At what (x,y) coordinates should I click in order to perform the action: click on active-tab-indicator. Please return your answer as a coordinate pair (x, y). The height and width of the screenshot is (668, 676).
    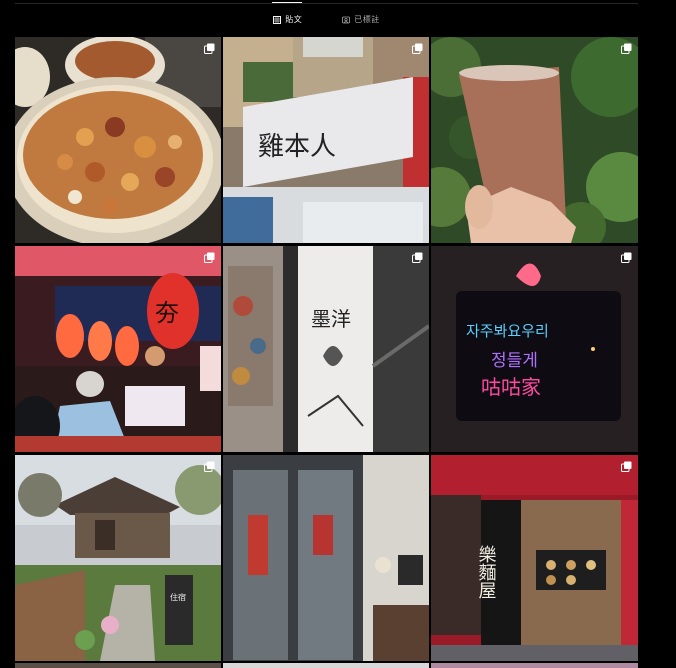
    Looking at the image, I should click on (287, 2).